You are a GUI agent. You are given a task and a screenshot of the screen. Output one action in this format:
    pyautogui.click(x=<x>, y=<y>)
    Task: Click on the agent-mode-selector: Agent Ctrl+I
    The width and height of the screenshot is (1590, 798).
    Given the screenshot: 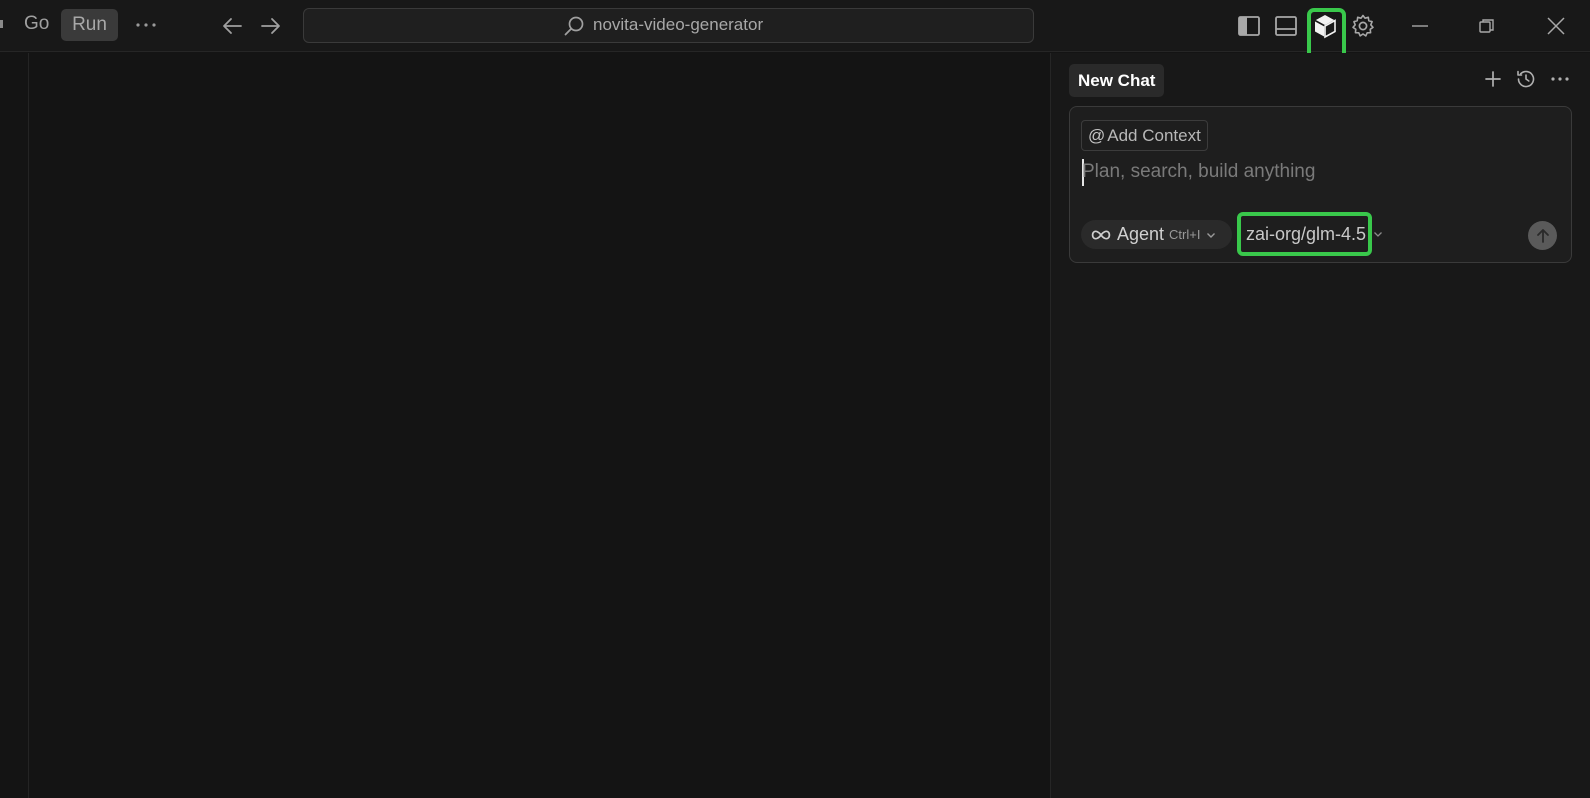 What is the action you would take?
    pyautogui.click(x=1156, y=234)
    